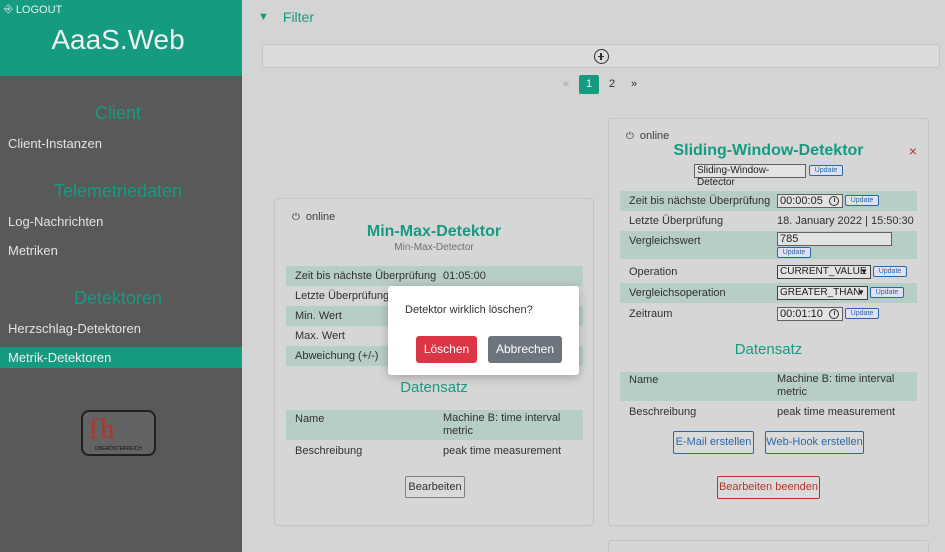  Describe the element at coordinates (469, 310) in the screenshot. I see `dialog-message: Detektor wirklich löschen?` at that location.